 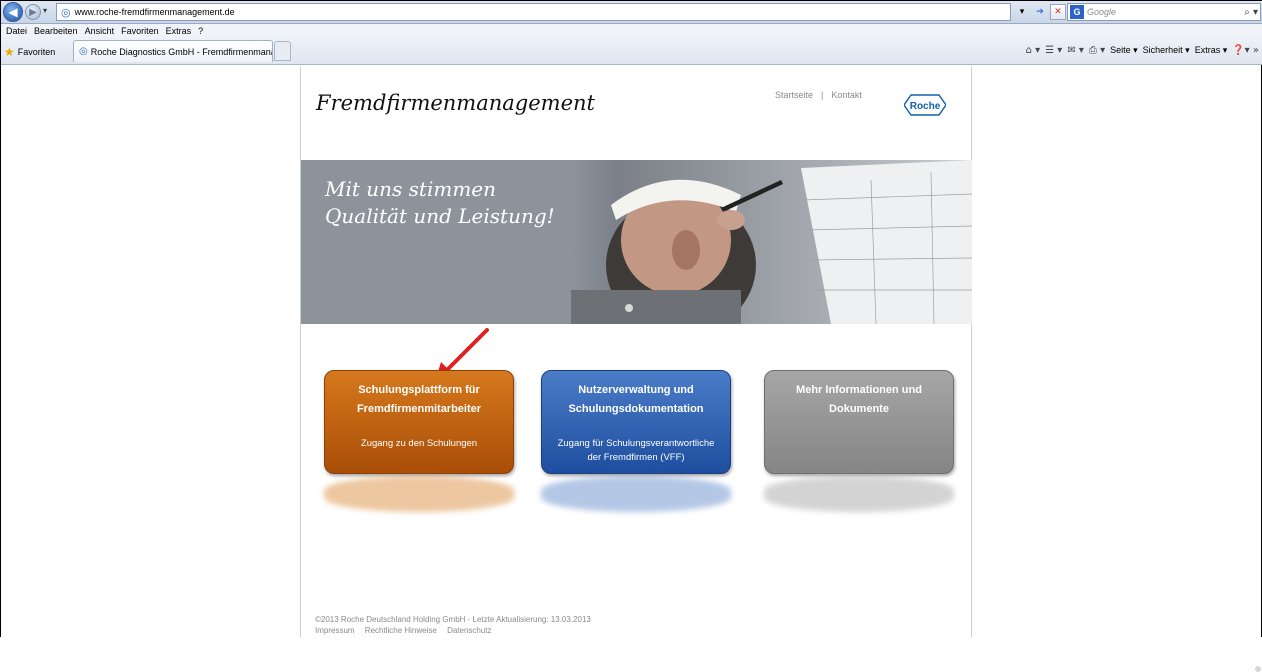 I want to click on menu-favoriten: Favoriten, so click(x=140, y=31).